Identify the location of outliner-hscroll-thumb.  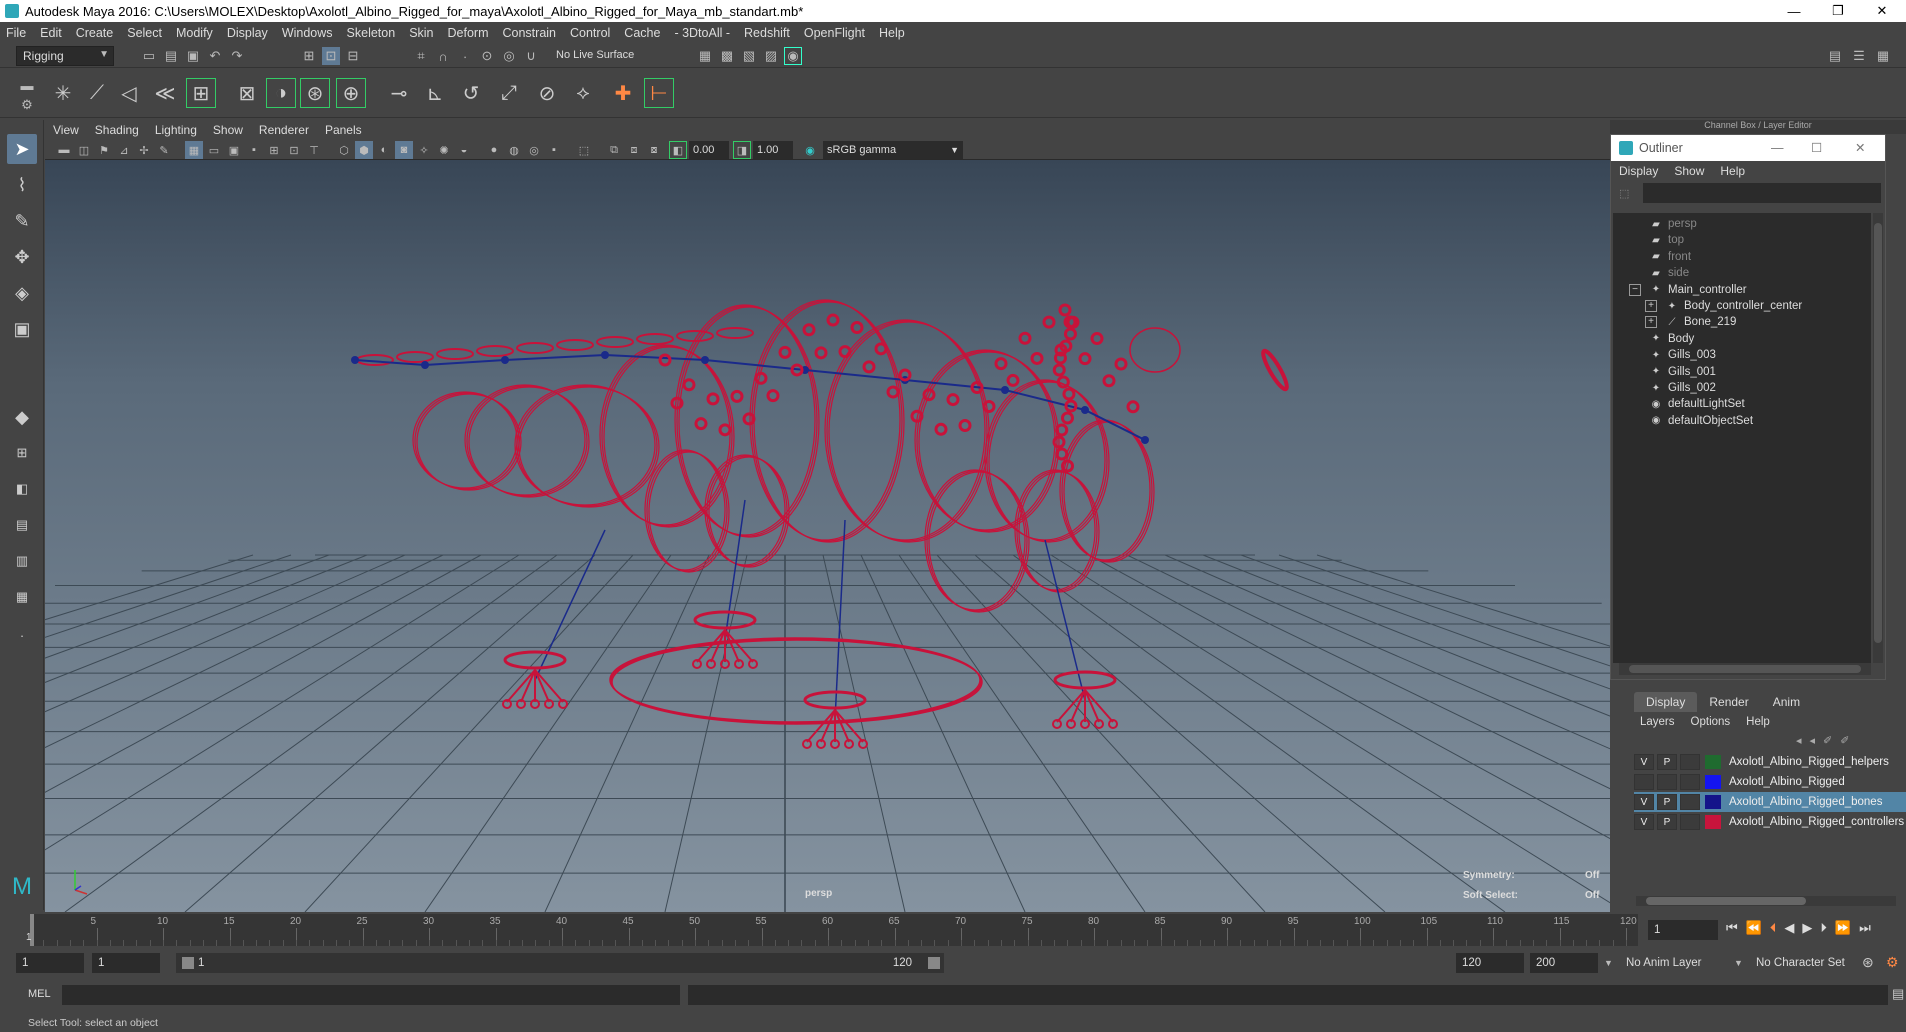
(1745, 669).